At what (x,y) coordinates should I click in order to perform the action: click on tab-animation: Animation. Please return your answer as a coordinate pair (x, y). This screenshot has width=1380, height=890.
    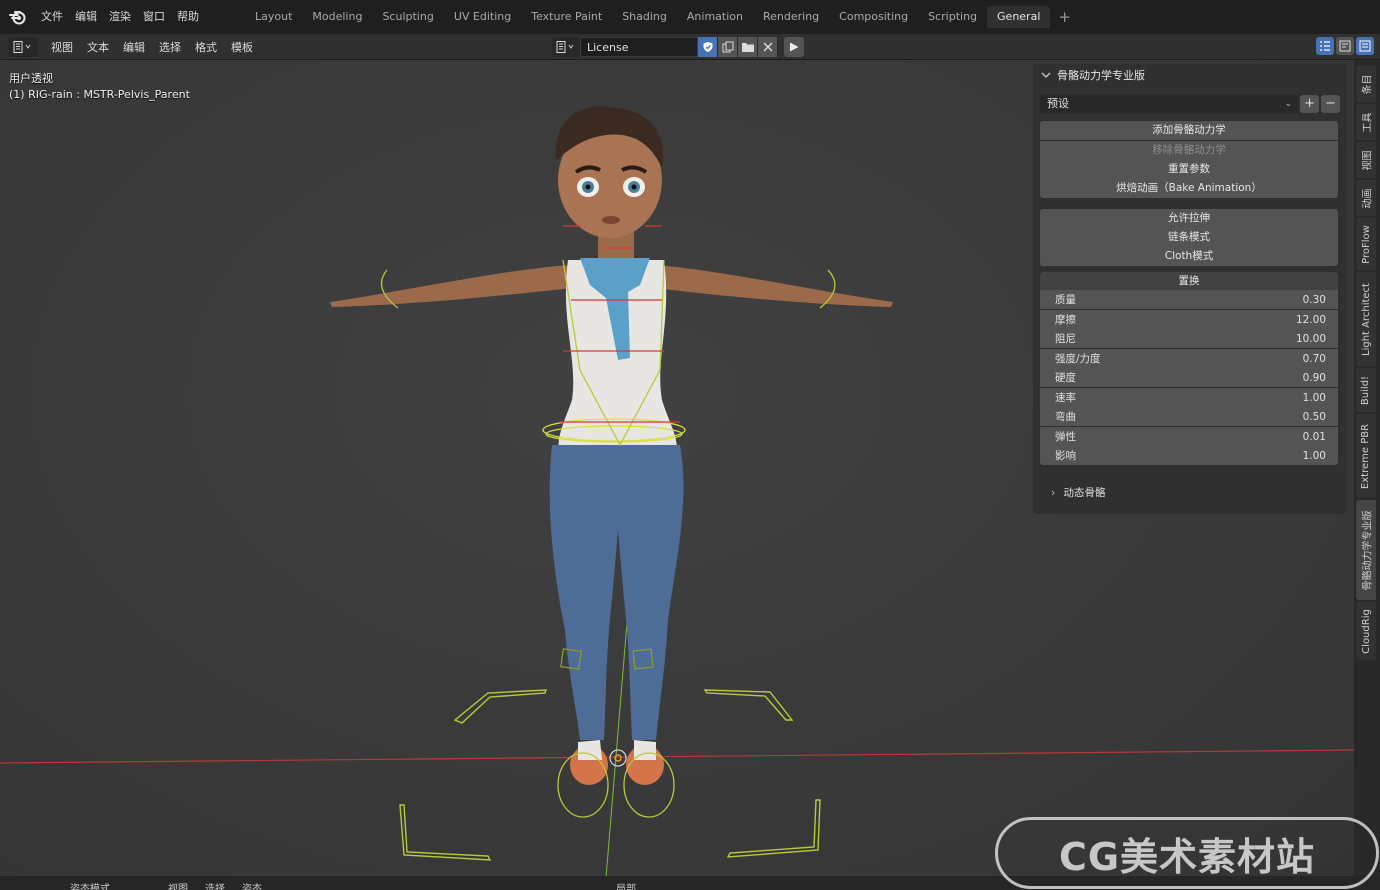
    Looking at the image, I should click on (715, 17).